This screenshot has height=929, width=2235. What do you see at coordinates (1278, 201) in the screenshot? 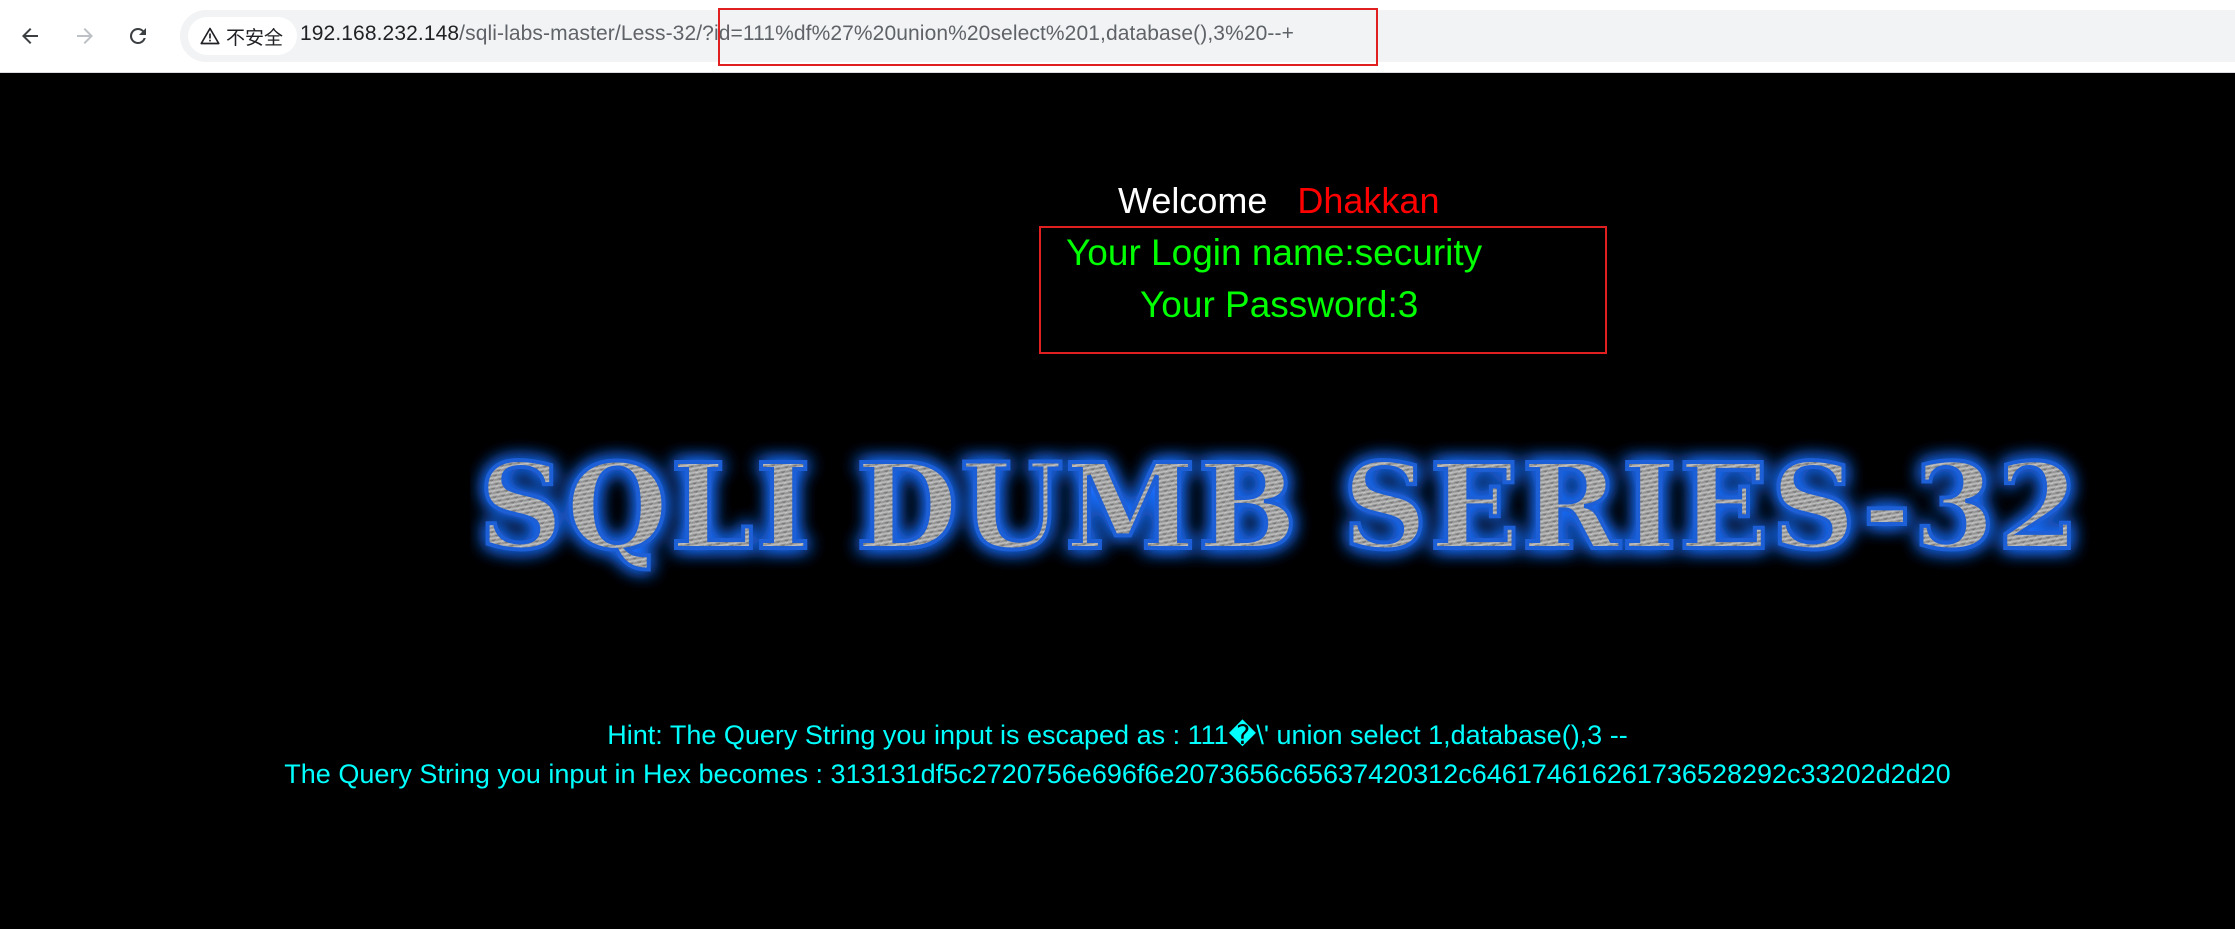
I see `welcome-line: Welcome Dhakkan` at bounding box center [1278, 201].